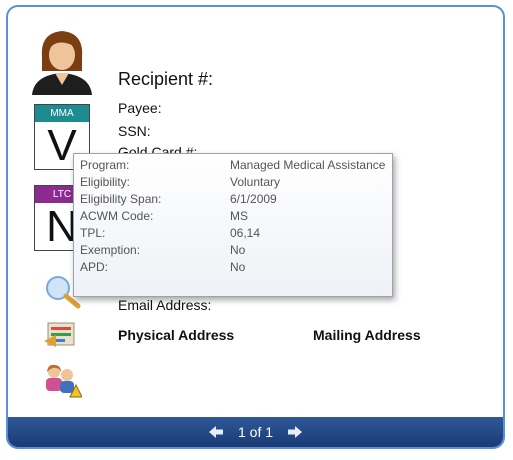  I want to click on right-arrow-icon, so click(295, 432).